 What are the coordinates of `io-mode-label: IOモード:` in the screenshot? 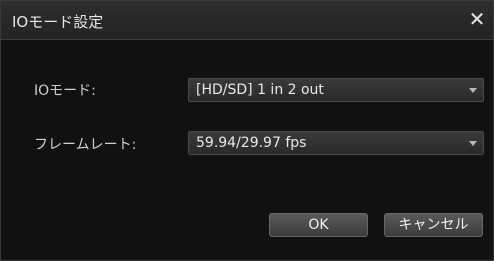 It's located at (65, 91).